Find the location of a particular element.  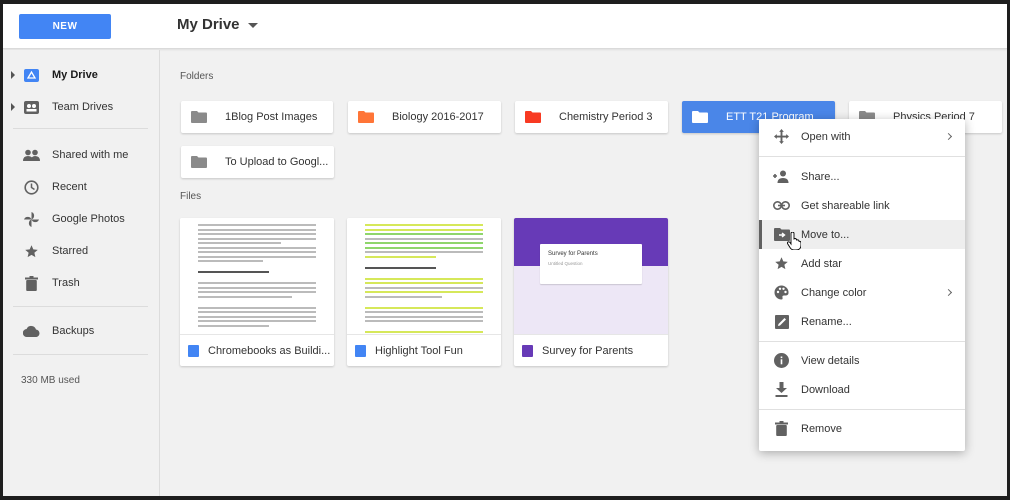

people-icon is located at coordinates (31, 155).